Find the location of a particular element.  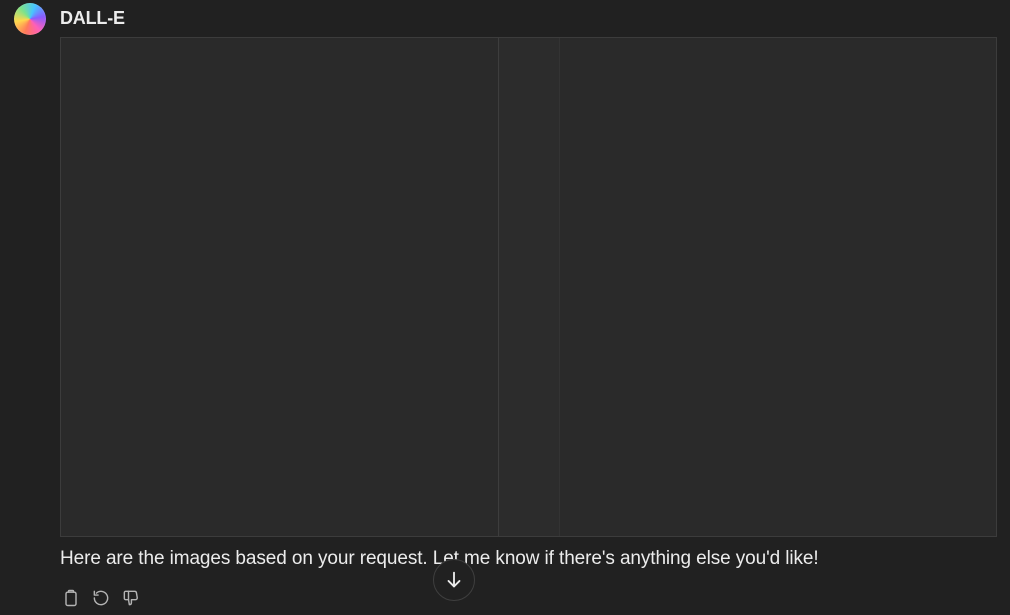

copy-button is located at coordinates (71, 598).